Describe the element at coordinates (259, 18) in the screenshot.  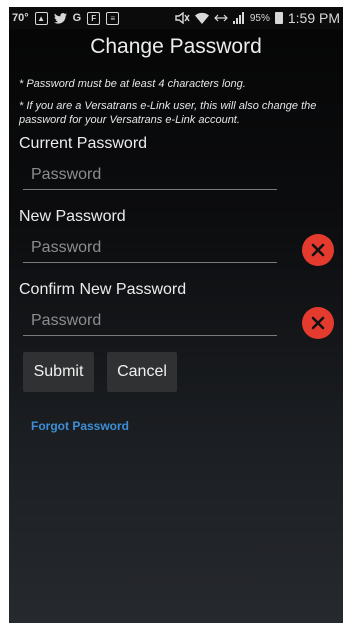
I see `battery-percent-text: 95%` at that location.